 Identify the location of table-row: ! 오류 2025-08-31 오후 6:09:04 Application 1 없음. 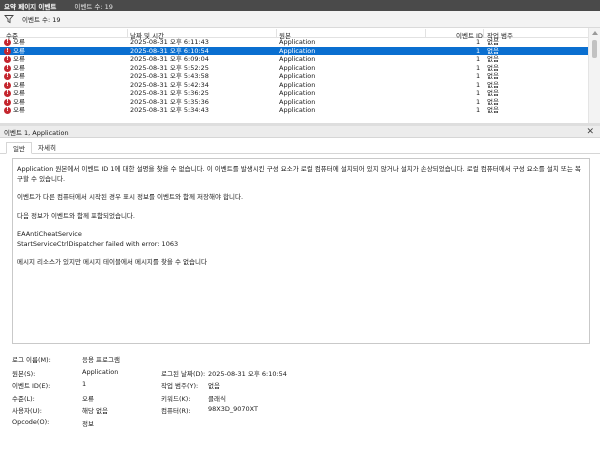
(300, 59).